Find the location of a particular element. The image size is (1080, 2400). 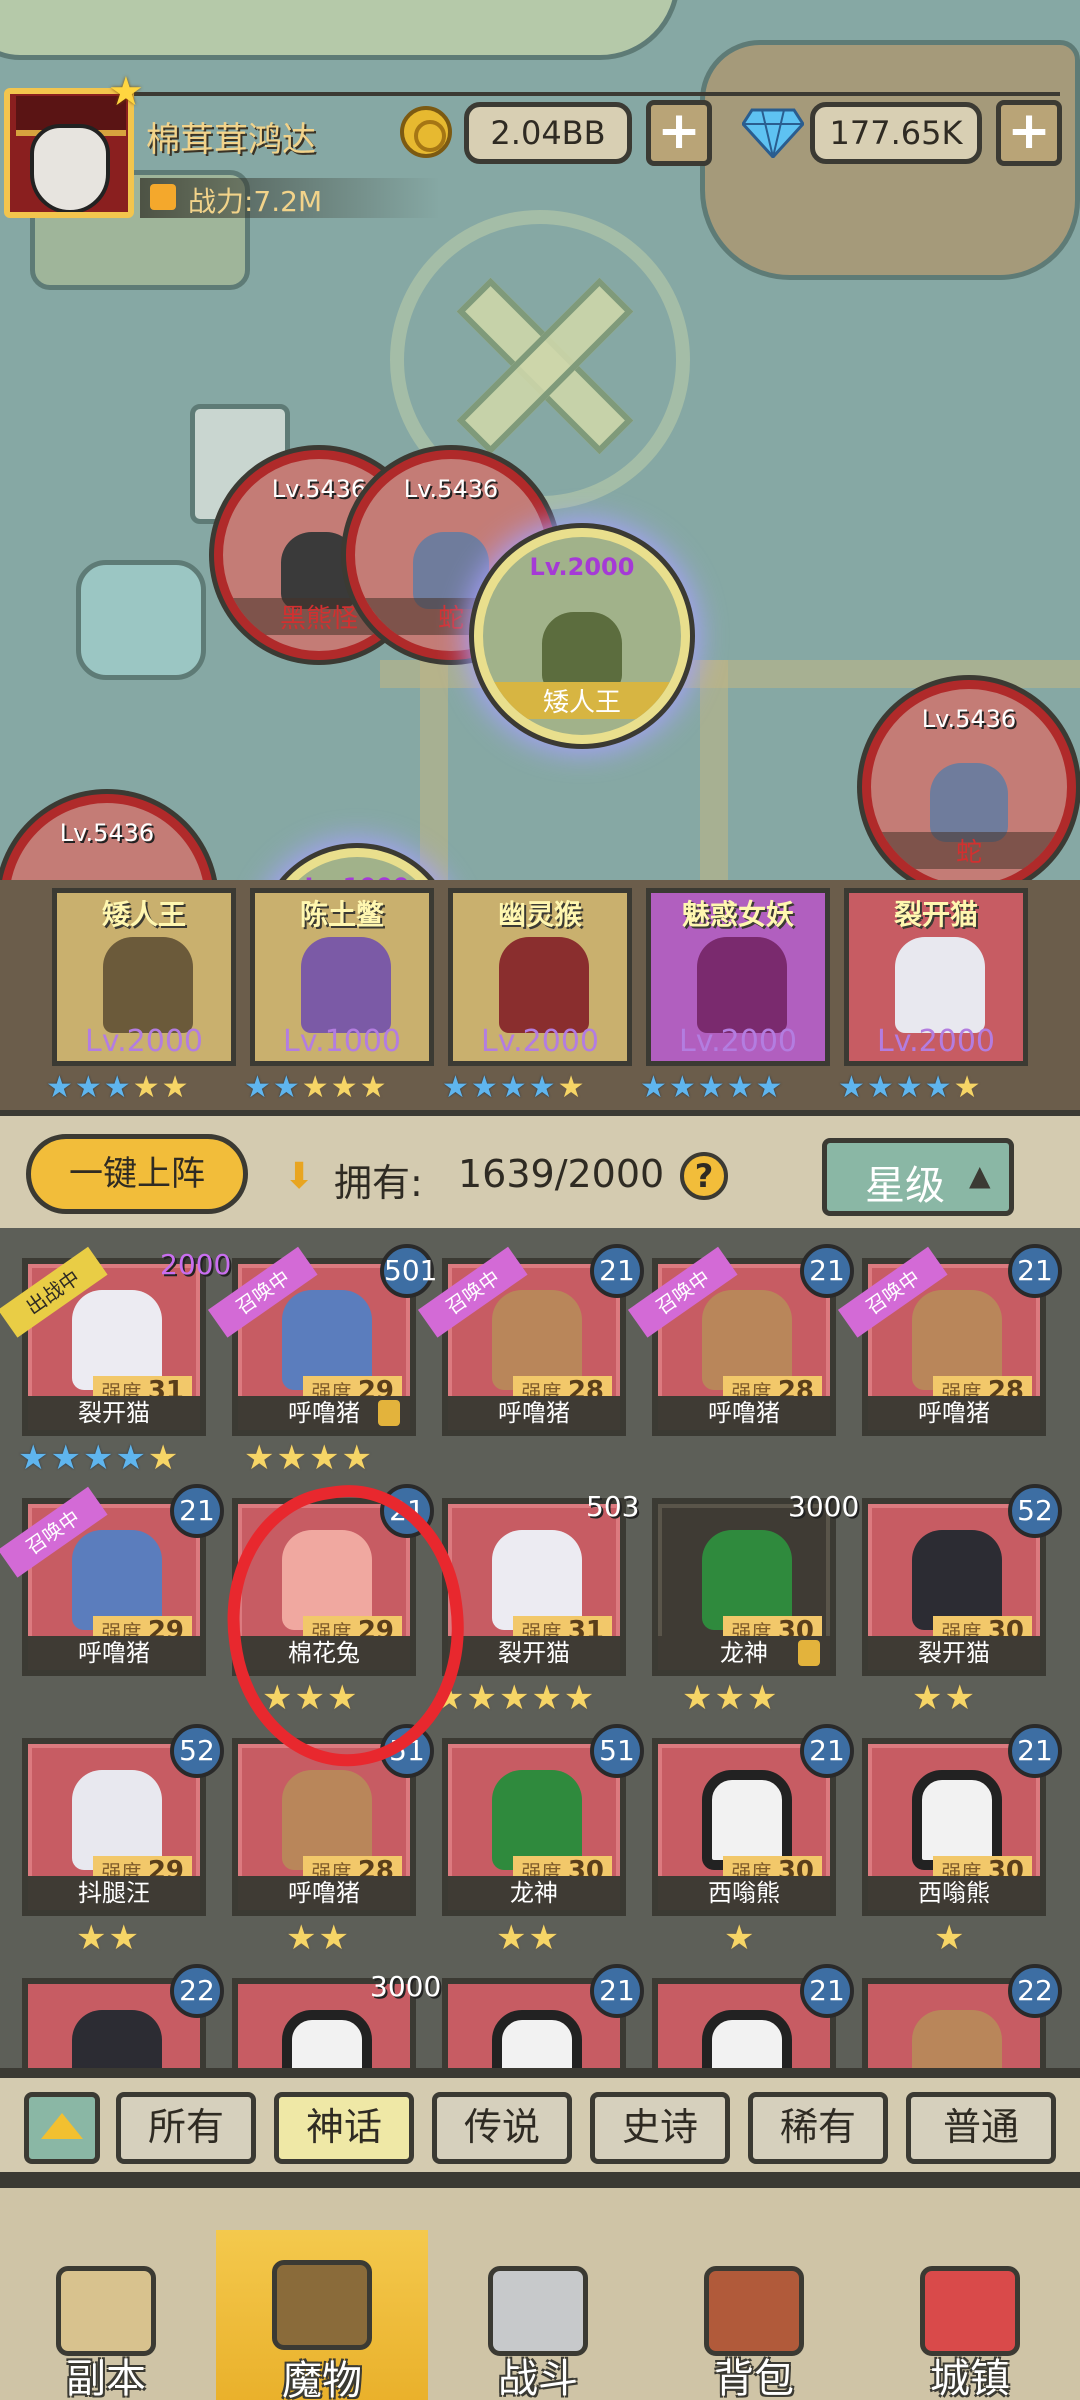

boss-level: Lv.2000 is located at coordinates (582, 567).